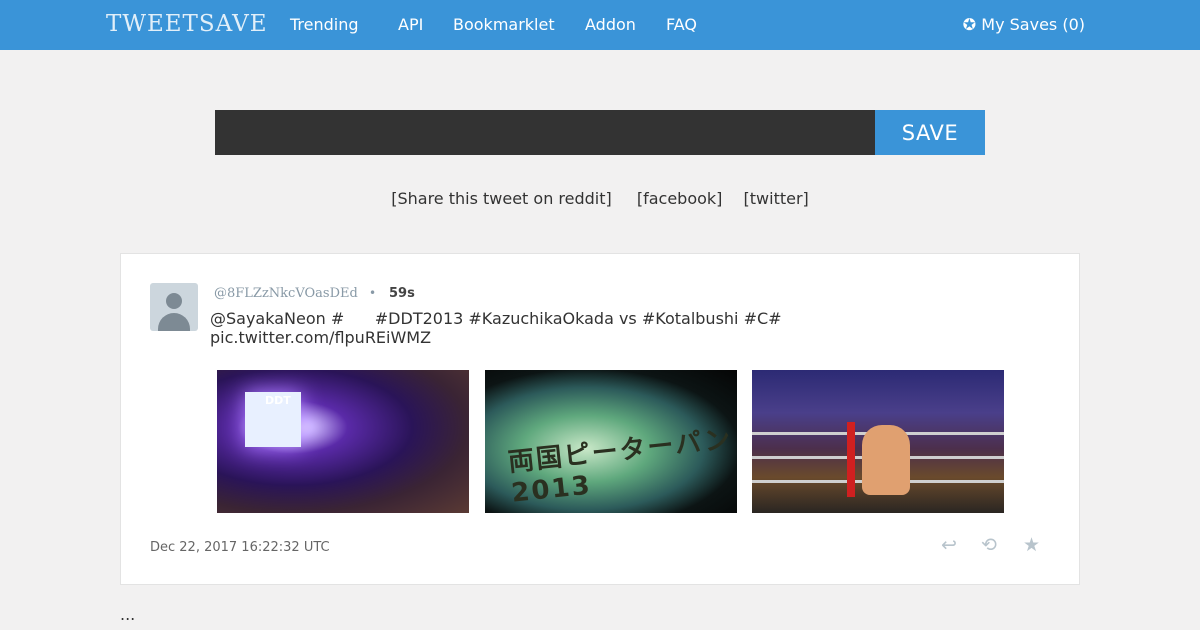 The height and width of the screenshot is (630, 1200). I want to click on share-twitter-link: [twitter], so click(776, 198).